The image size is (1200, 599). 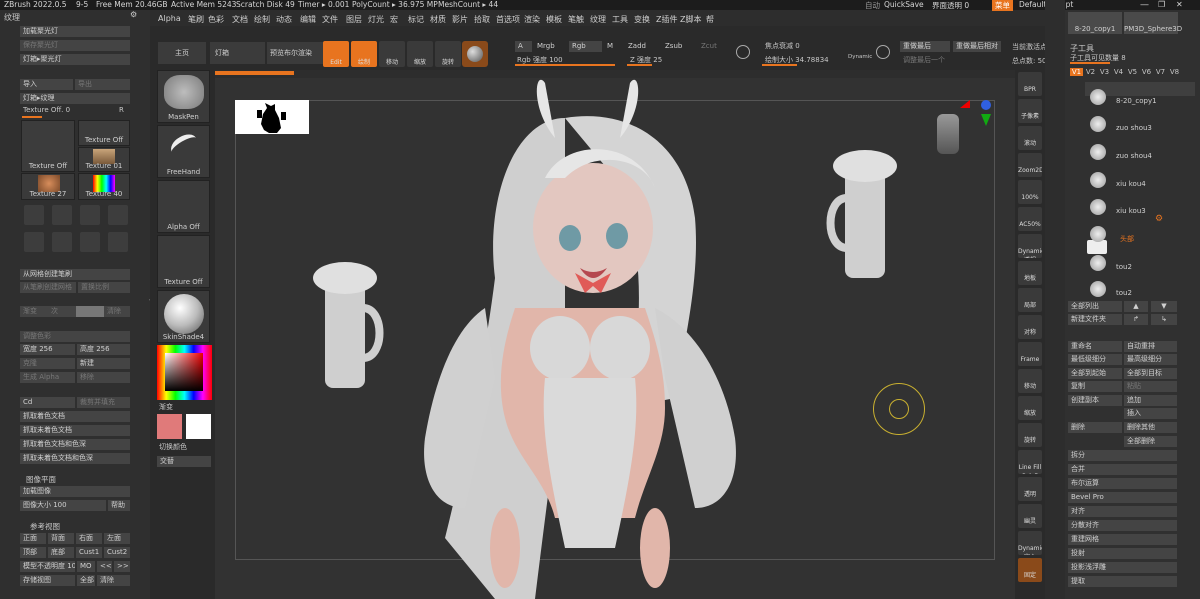 What do you see at coordinates (169, 426) in the screenshot?
I see `main-color-swatch` at bounding box center [169, 426].